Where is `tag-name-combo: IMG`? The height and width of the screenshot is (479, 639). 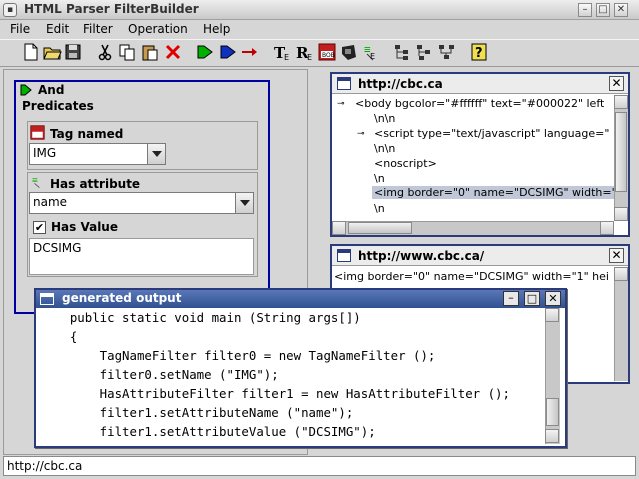
tag-name-combo: IMG is located at coordinates (97, 154).